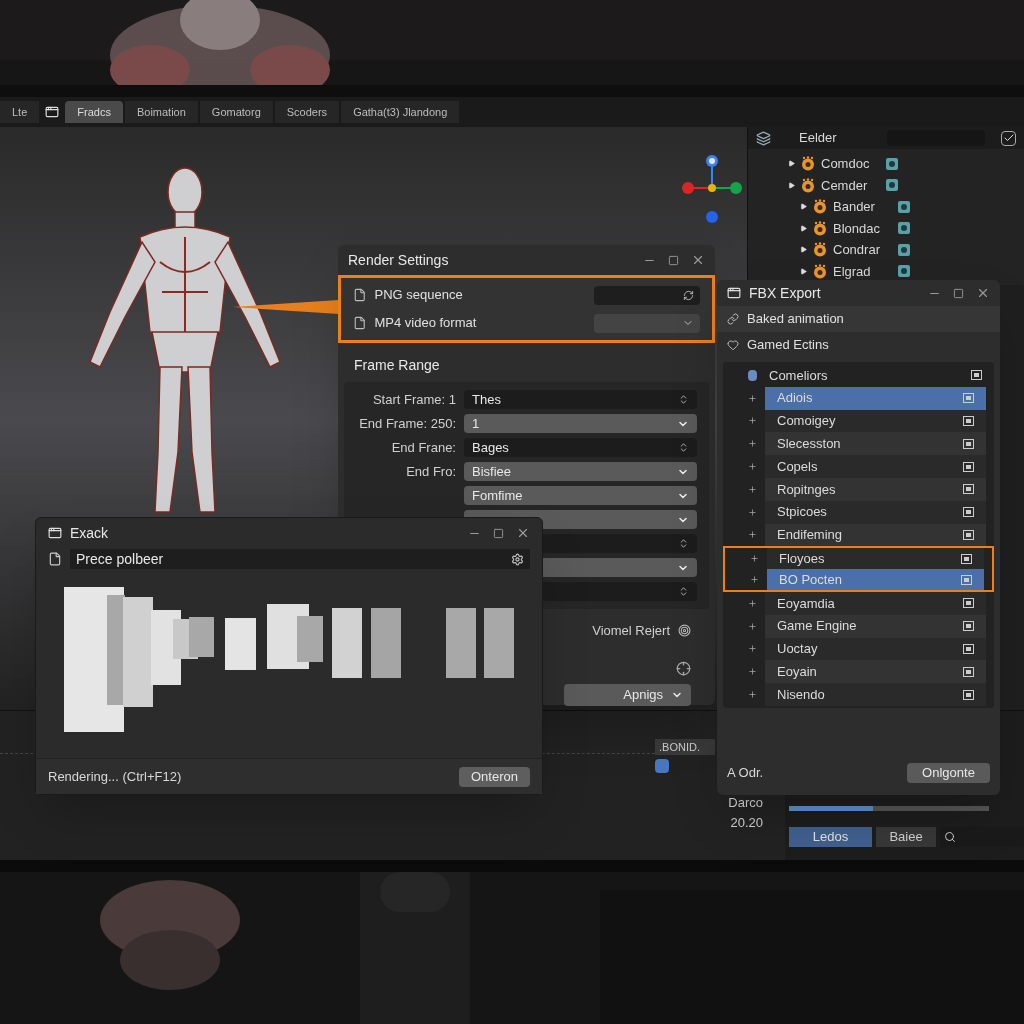 Image resolution: width=1024 pixels, height=1024 pixels. Describe the element at coordinates (52, 112) in the screenshot. I see `editor-icon` at that location.